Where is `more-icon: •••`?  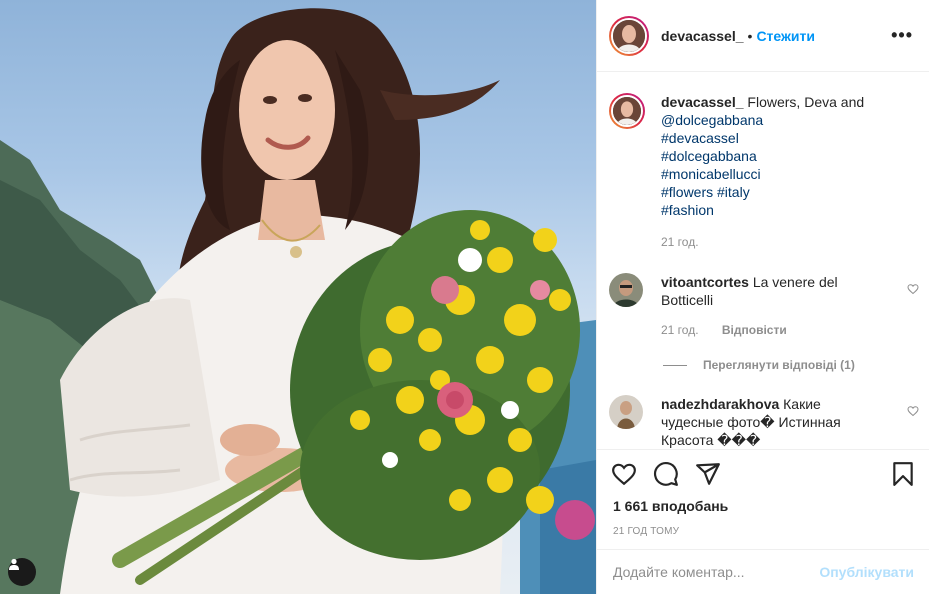
more-icon: ••• is located at coordinates (902, 35).